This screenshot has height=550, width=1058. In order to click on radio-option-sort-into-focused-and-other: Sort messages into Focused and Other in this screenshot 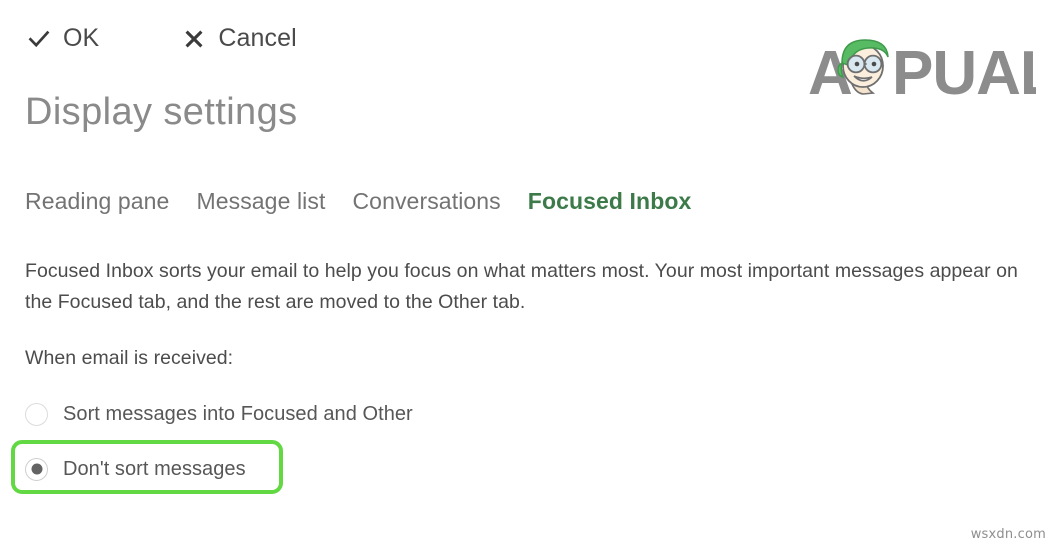, I will do `click(219, 414)`.